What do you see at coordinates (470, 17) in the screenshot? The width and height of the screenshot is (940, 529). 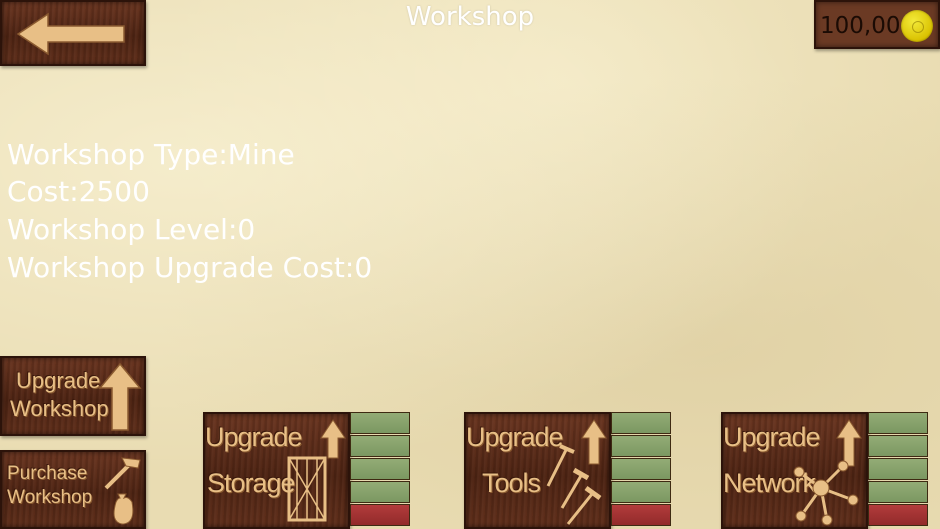 I see `page-title: Workshop` at bounding box center [470, 17].